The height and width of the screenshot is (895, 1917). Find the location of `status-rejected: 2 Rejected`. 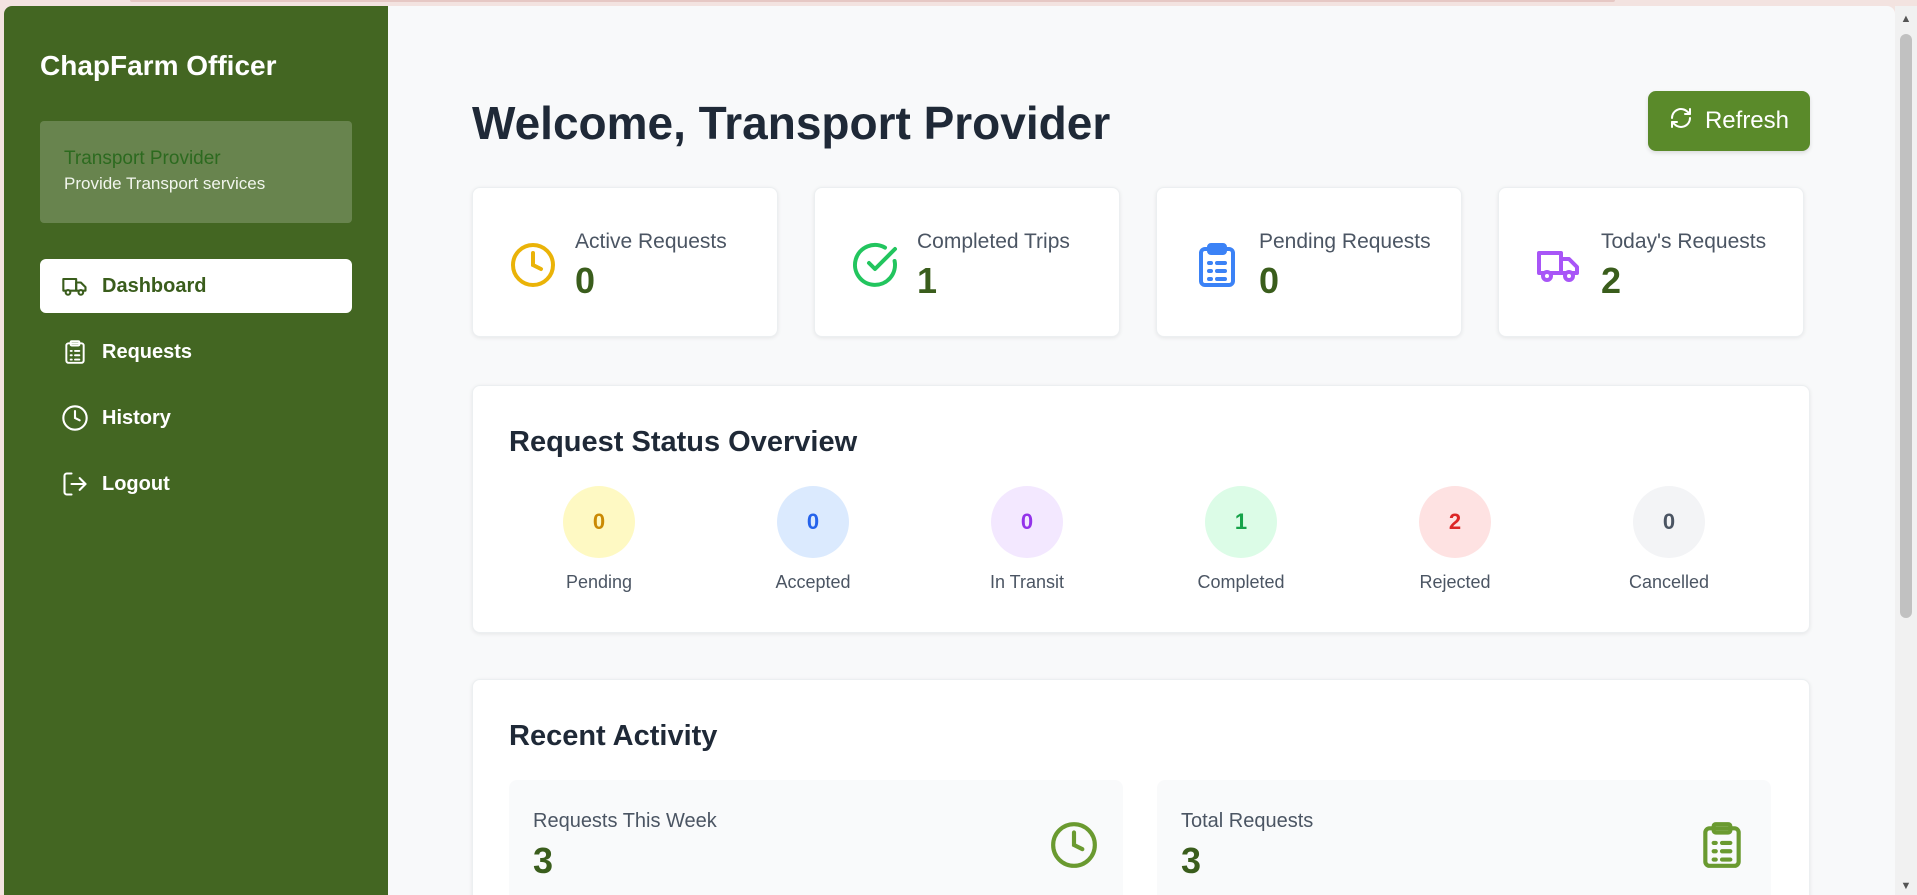

status-rejected: 2 Rejected is located at coordinates (1455, 539).